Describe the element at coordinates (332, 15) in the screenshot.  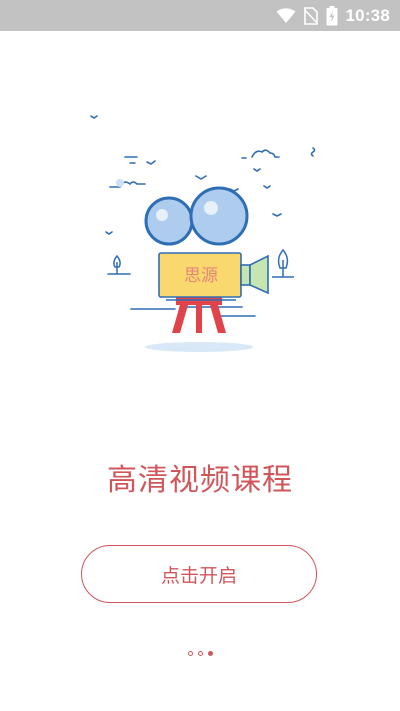
I see `battery-charging-icon` at that location.